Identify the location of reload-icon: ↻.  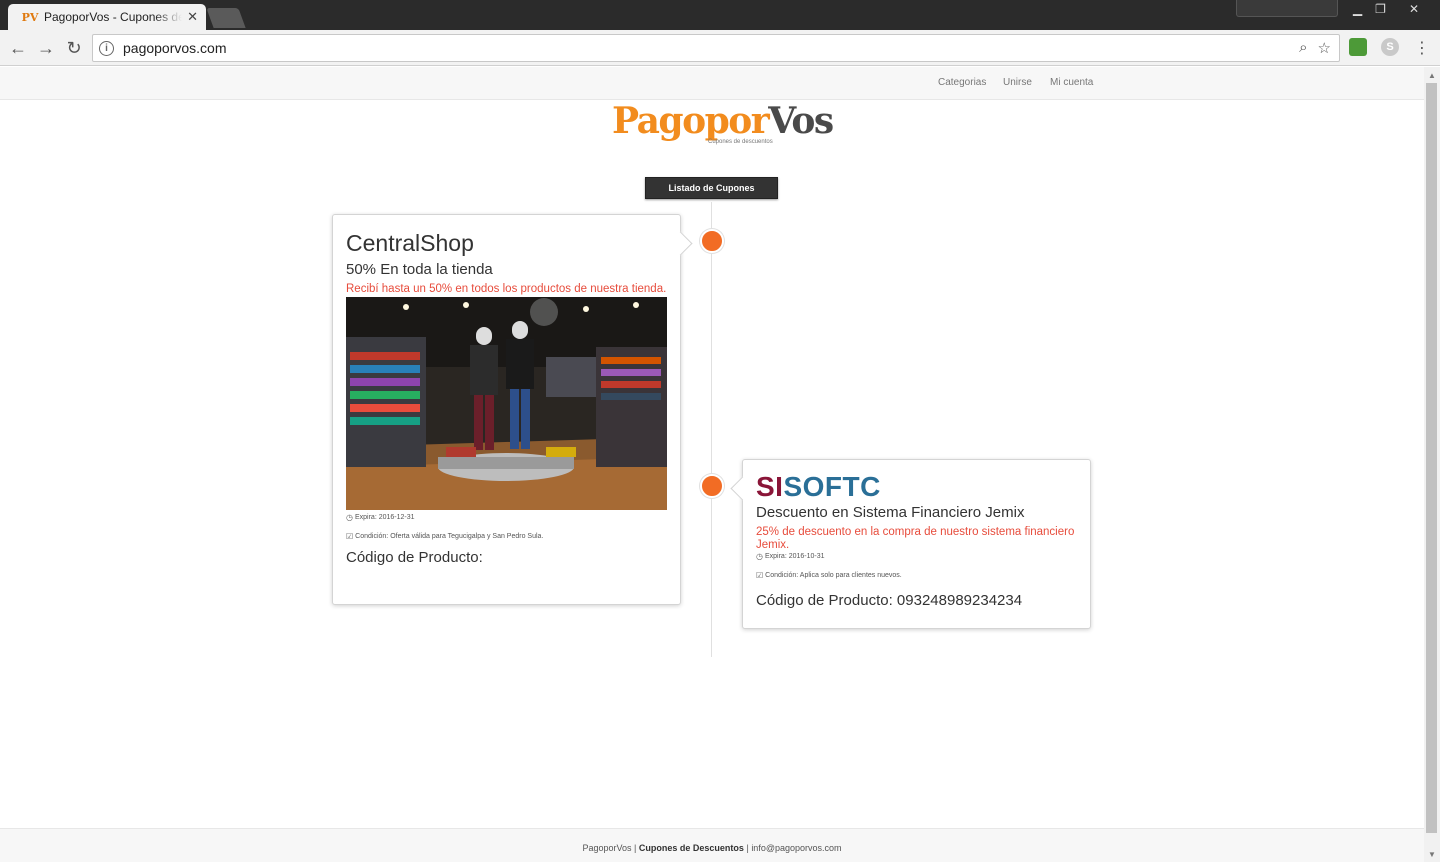
(74, 48).